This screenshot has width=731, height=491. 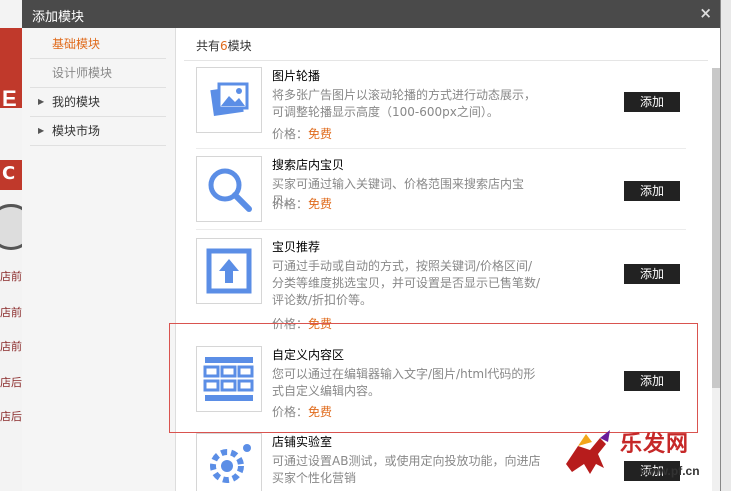 I want to click on gear-lab-icon, so click(x=229, y=462).